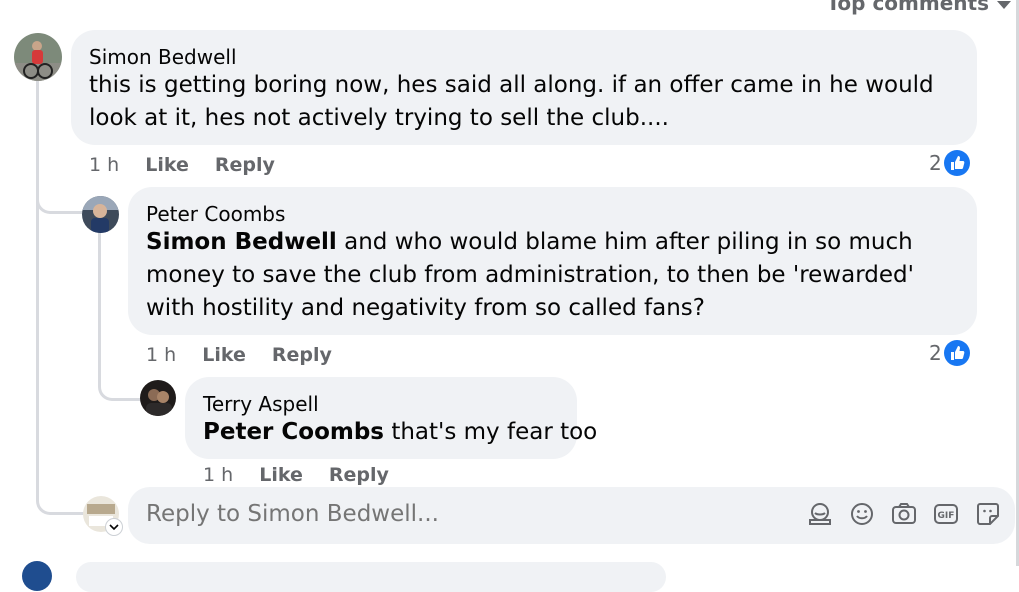 This screenshot has width=1019, height=592. What do you see at coordinates (509, 576) in the screenshot?
I see `next-comment-edge` at bounding box center [509, 576].